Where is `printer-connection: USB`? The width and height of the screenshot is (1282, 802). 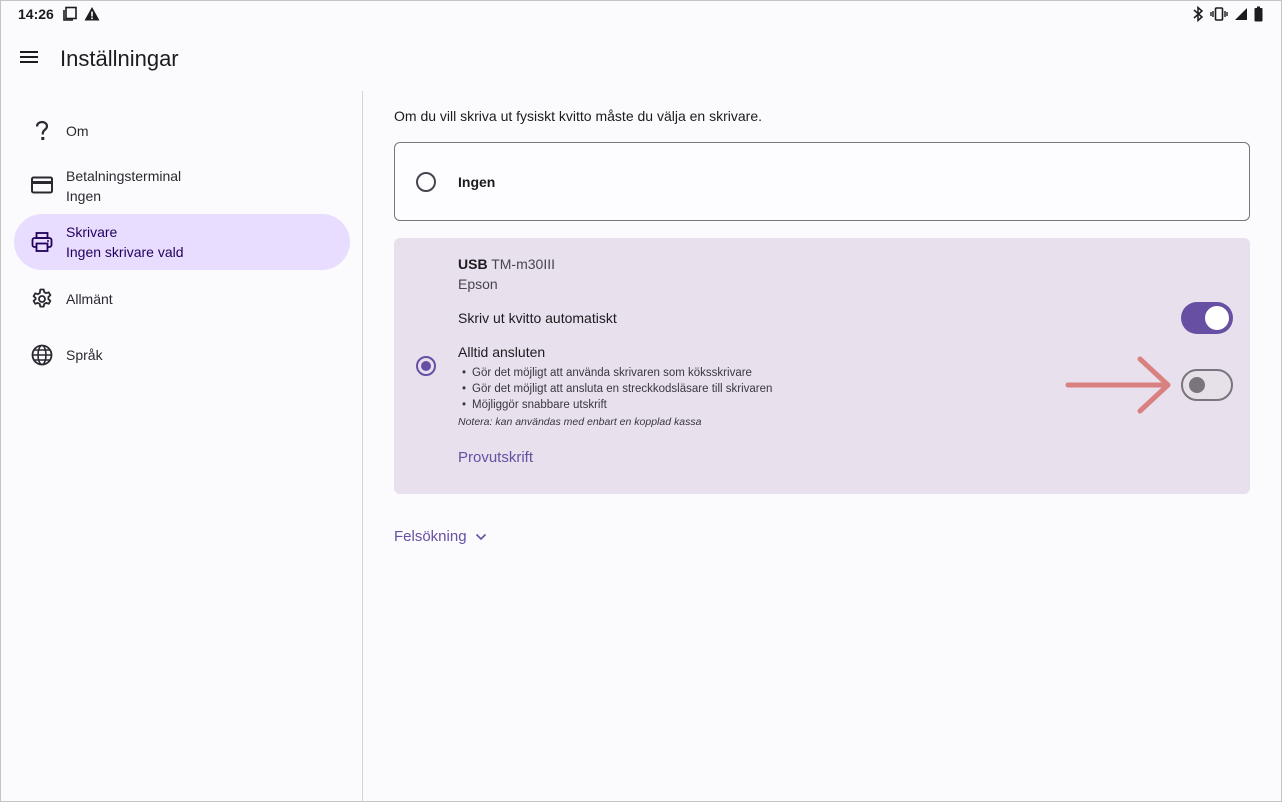 printer-connection: USB is located at coordinates (473, 264).